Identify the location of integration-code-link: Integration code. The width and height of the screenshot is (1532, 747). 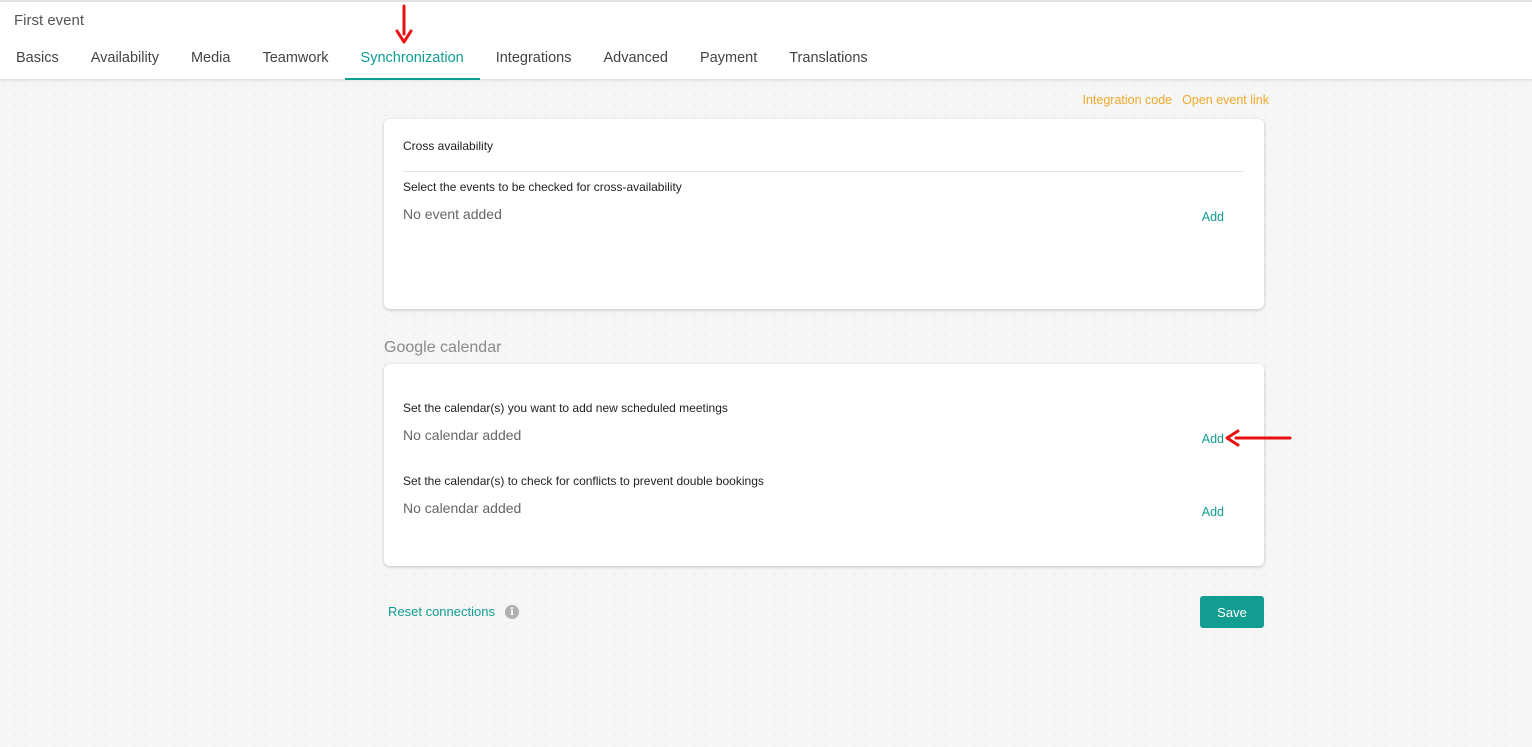
(1127, 100).